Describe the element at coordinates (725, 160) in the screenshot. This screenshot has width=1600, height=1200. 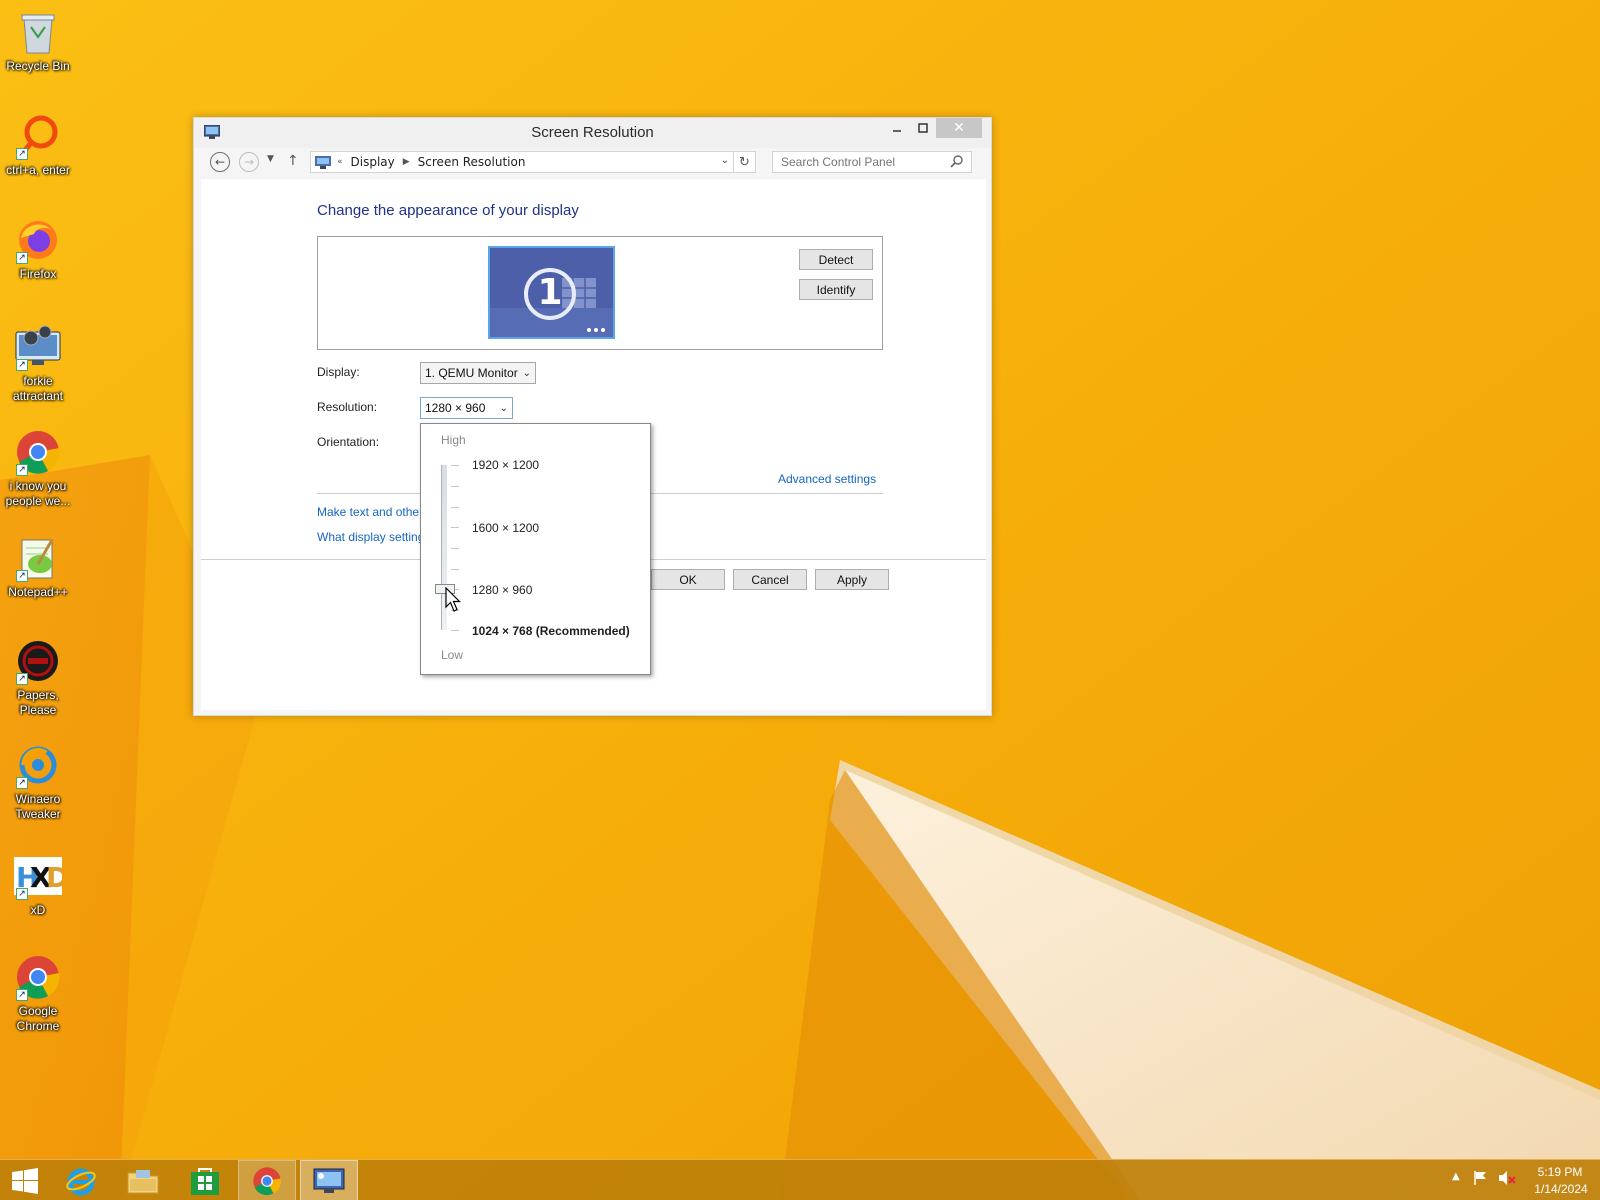
I see `chevron-down-icon: ⌄` at that location.